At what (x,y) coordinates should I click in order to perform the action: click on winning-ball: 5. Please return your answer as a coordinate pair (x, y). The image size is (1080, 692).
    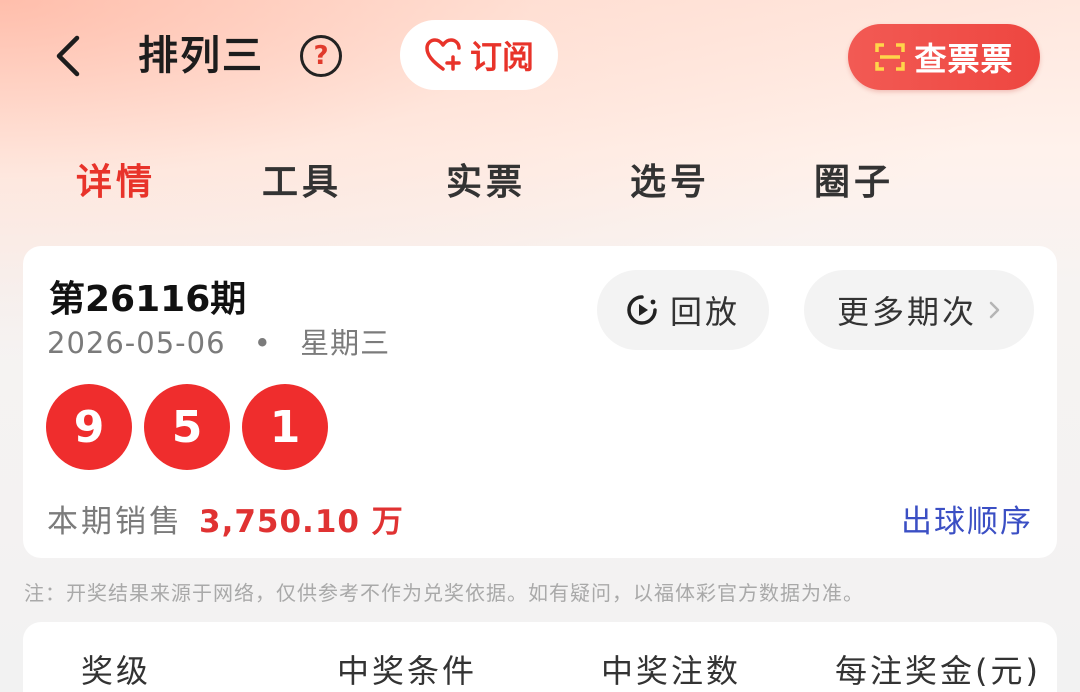
    Looking at the image, I should click on (187, 427).